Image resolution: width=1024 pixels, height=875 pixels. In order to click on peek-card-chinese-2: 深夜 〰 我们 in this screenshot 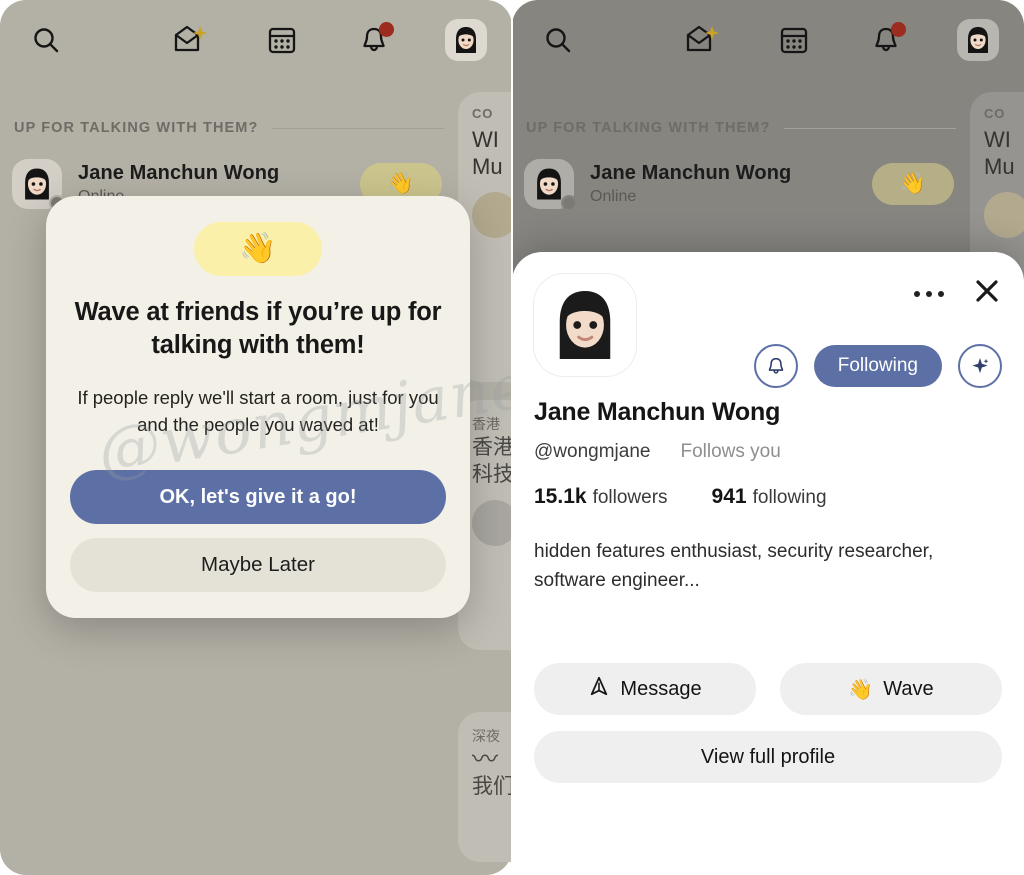, I will do `click(485, 787)`.